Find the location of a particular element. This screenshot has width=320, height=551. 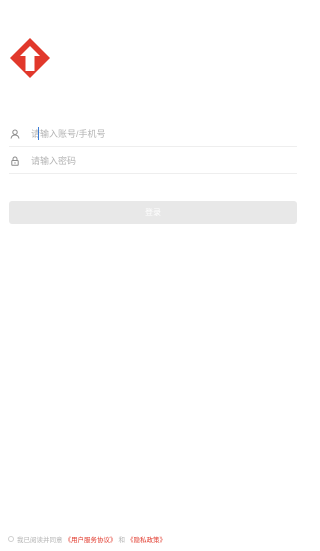

agreement-connector: 和 is located at coordinates (122, 540).